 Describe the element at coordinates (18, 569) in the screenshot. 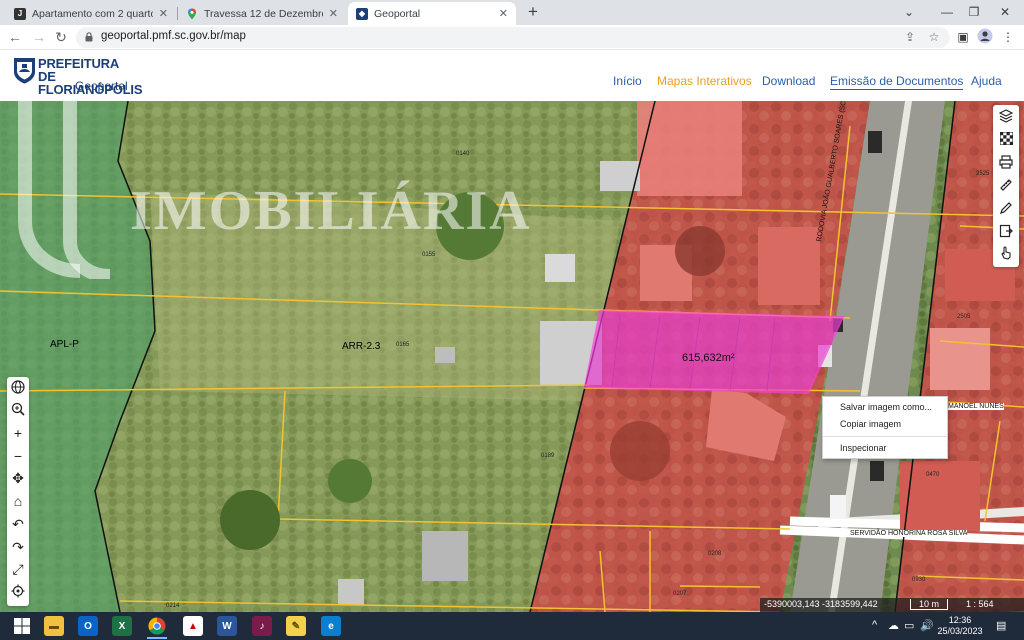

I see `fullscreen-icon: ⤢` at that location.